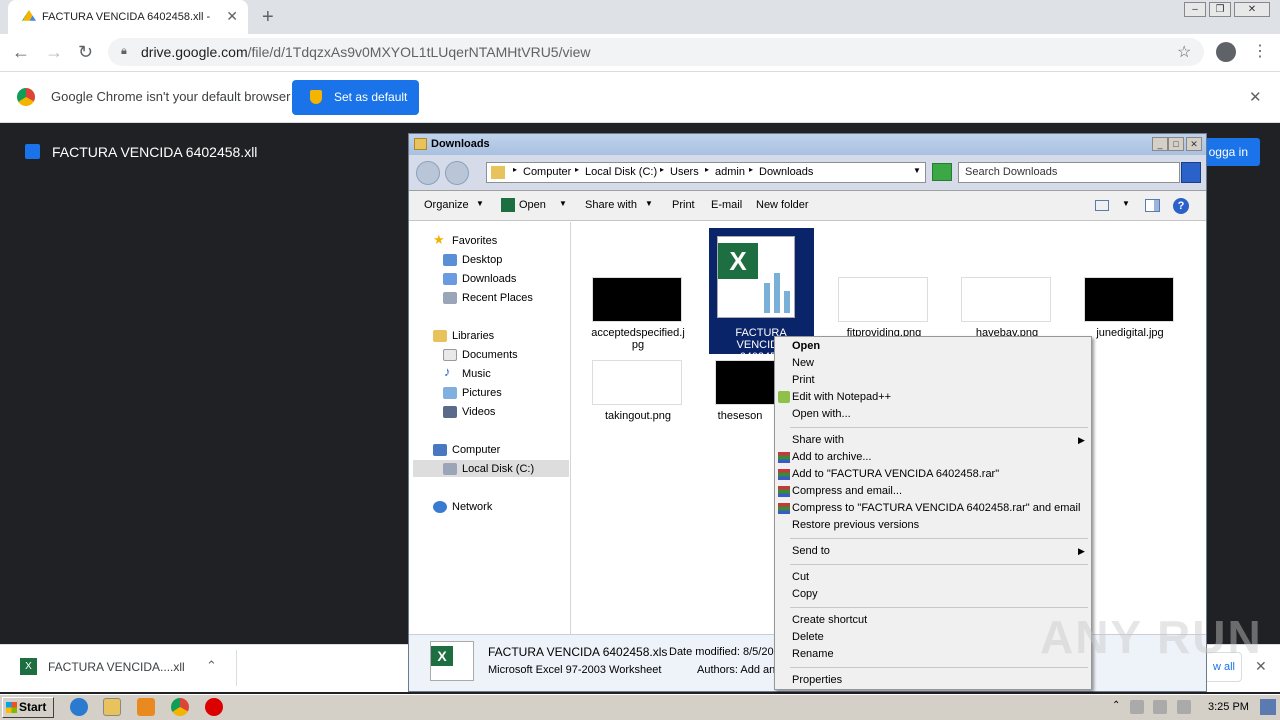 This screenshot has height=720, width=1280. What do you see at coordinates (1255, 97) in the screenshot?
I see `close-infobar-icon: ✕` at bounding box center [1255, 97].